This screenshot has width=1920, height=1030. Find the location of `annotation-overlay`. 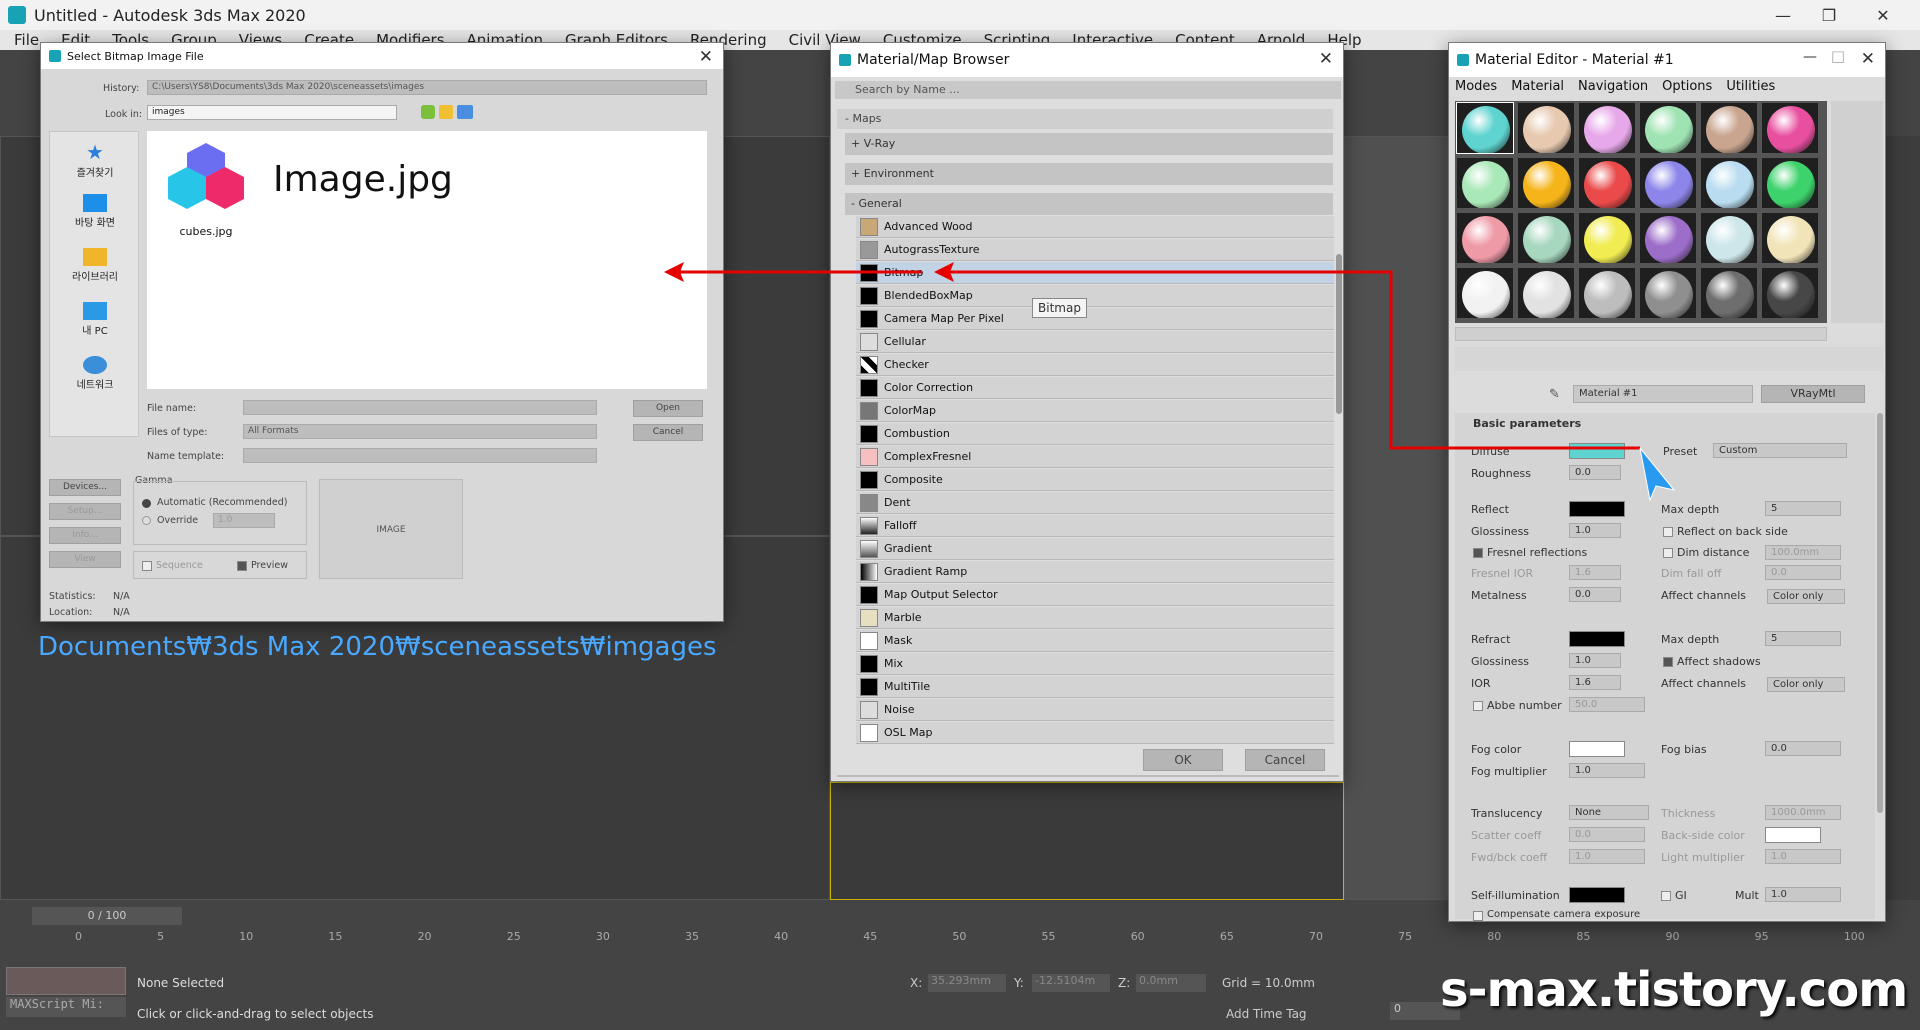

annotation-overlay is located at coordinates (1170, 382).